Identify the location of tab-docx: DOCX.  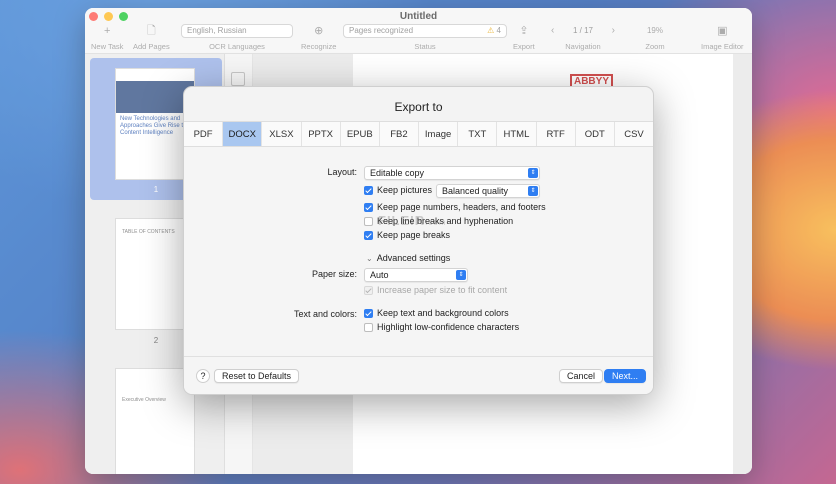
(243, 134).